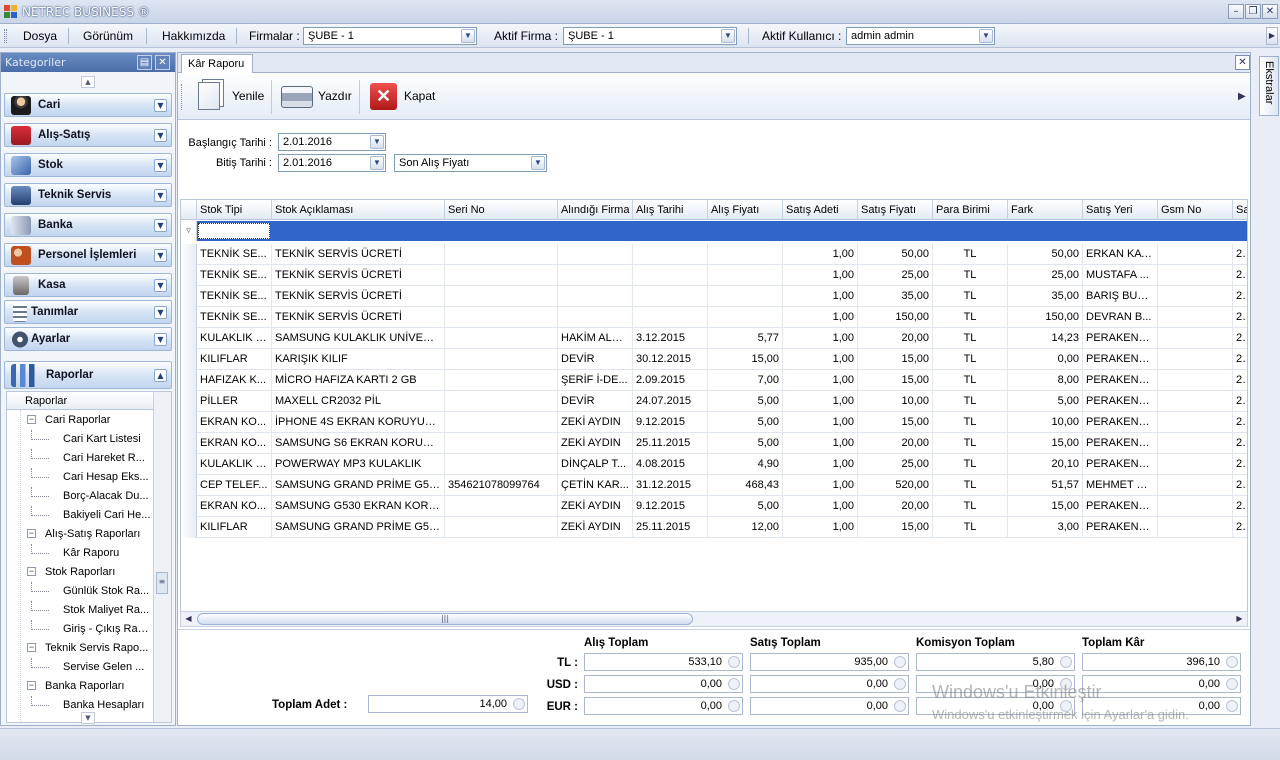  Describe the element at coordinates (162, 583) in the screenshot. I see `scrollbar-thumb: ≡` at that location.